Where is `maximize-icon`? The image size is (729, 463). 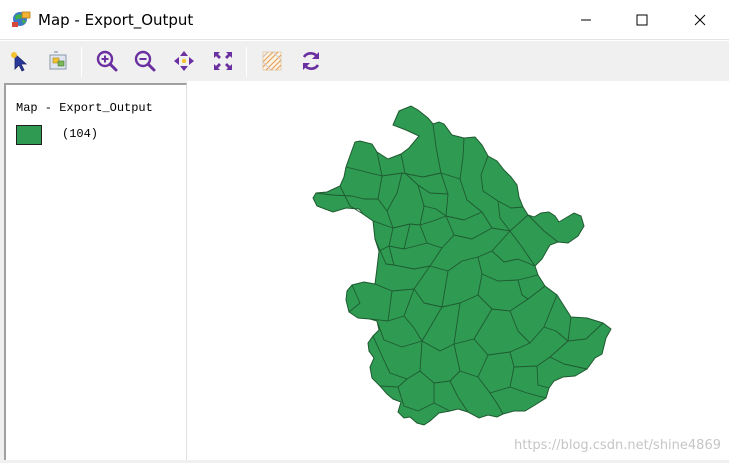 maximize-icon is located at coordinates (642, 20).